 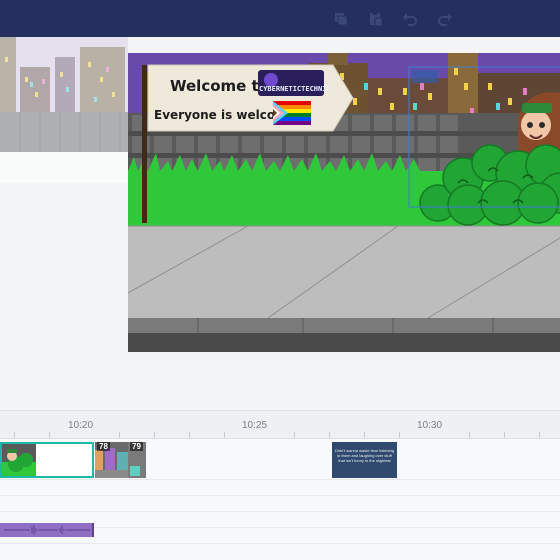 I want to click on pride-flag-image, so click(x=292, y=113).